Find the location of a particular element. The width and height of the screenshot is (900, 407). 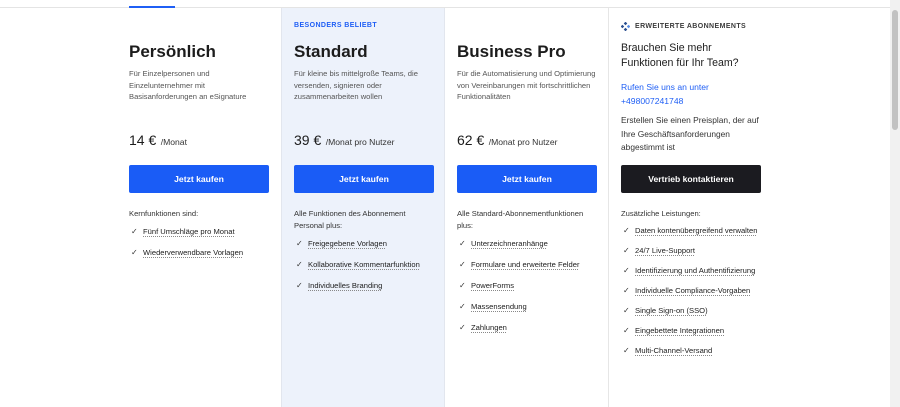

price-amount: 14 € is located at coordinates (143, 140).